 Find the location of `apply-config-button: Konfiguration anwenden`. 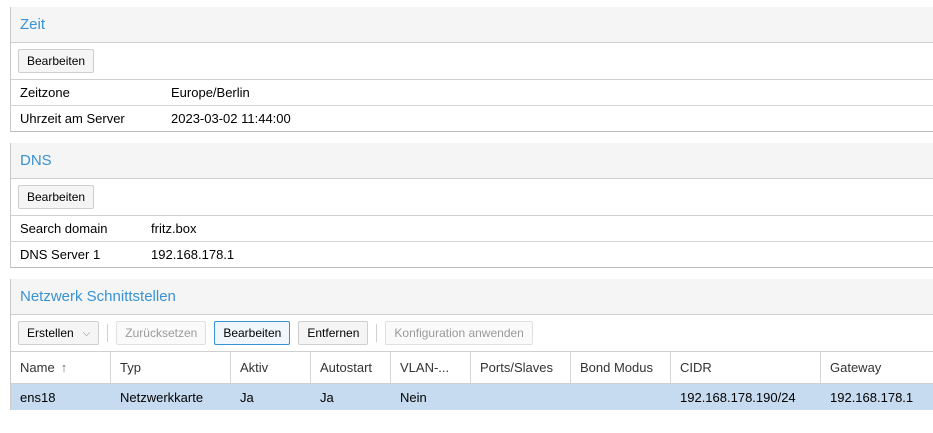

apply-config-button: Konfiguration anwenden is located at coordinates (459, 333).